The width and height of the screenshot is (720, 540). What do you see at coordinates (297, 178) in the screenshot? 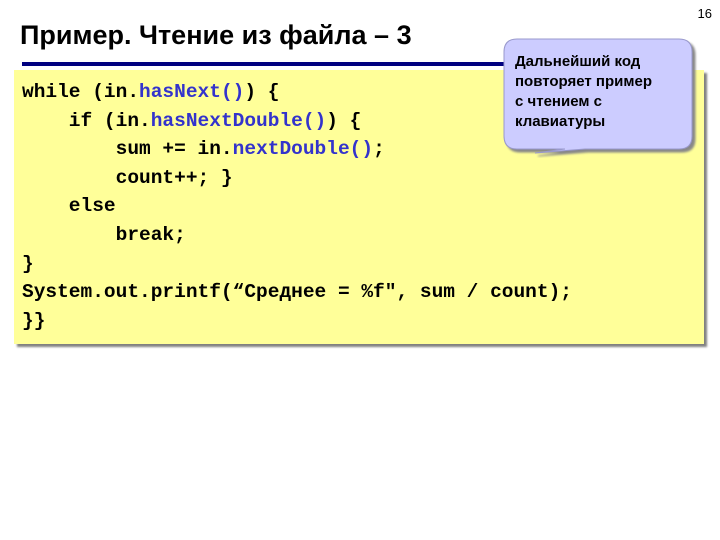
I see `code-line: count++; }` at bounding box center [297, 178].